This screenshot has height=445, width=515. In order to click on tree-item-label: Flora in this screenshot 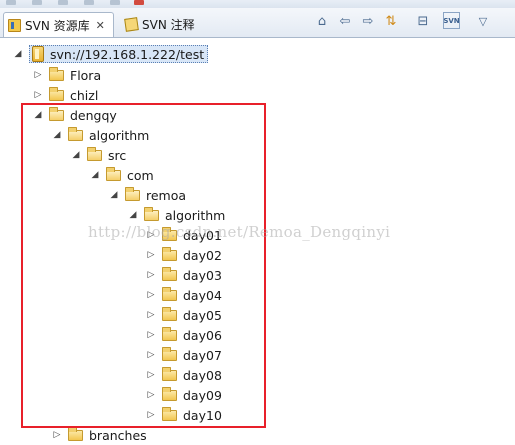, I will do `click(86, 75)`.